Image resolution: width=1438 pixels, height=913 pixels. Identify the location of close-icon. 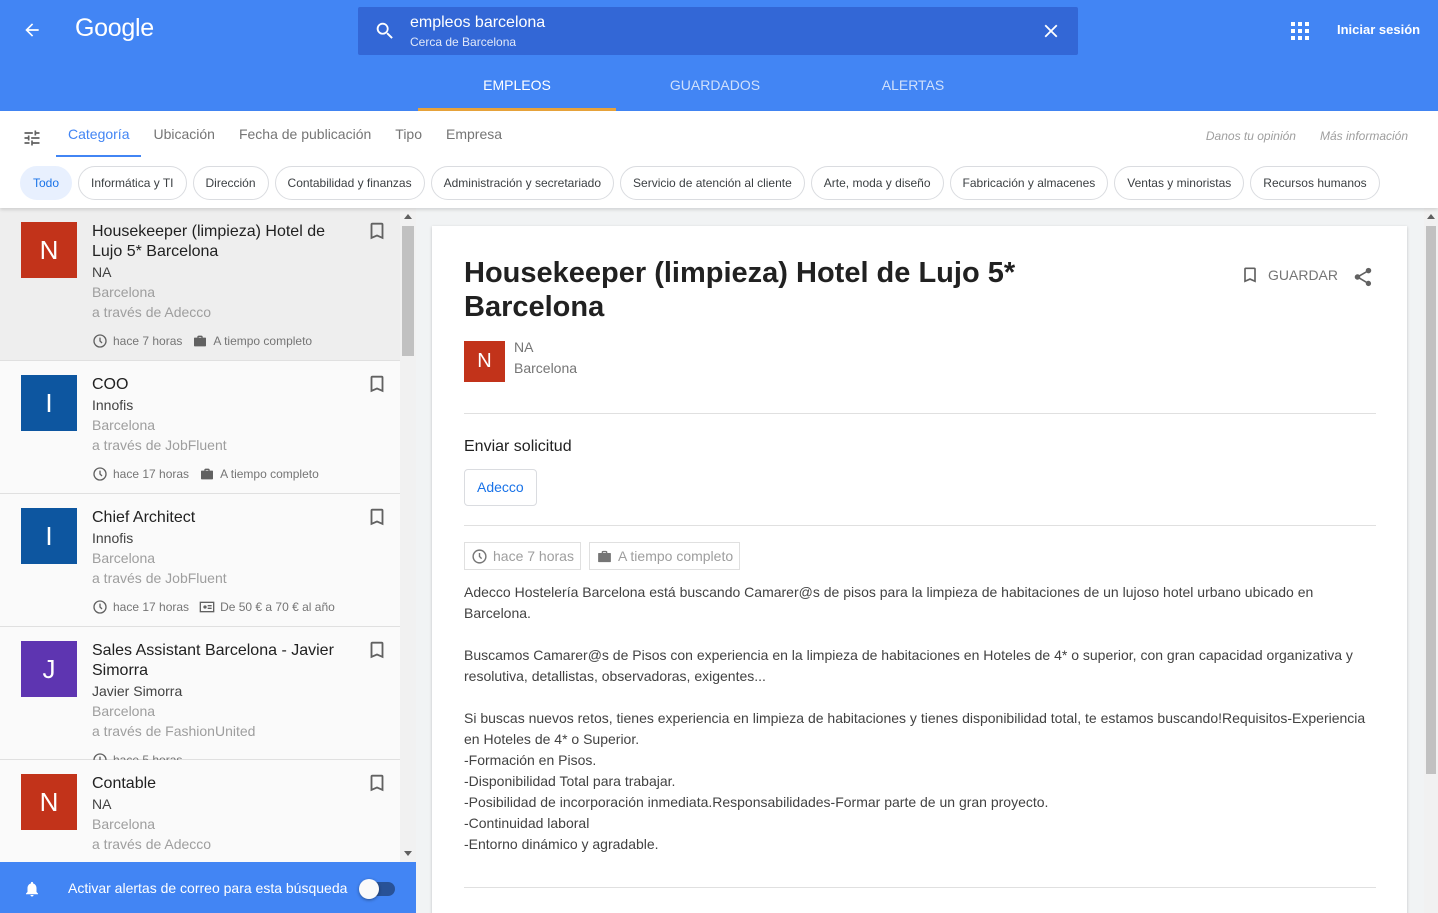
(1051, 31).